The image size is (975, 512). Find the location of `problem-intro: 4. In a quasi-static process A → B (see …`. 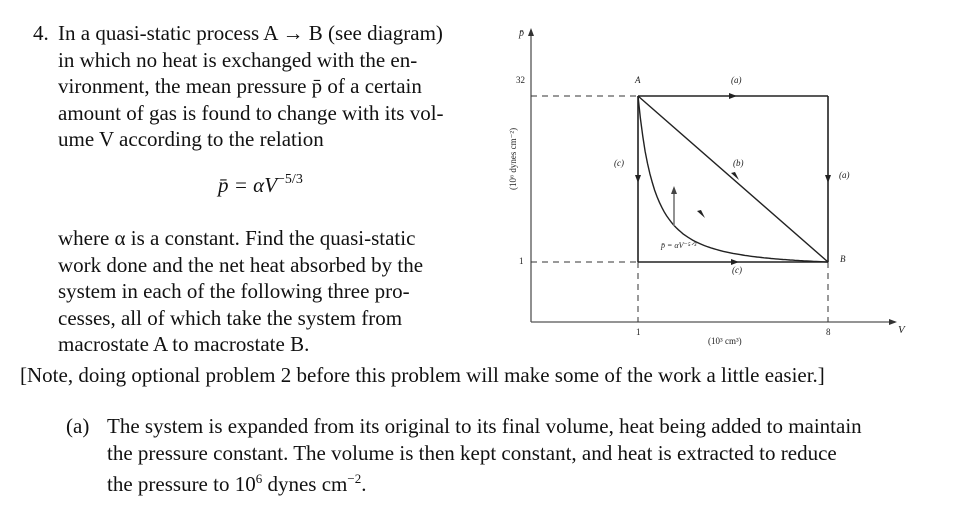

problem-intro: 4. In a quasi-static process A → B (see … is located at coordinates (263, 86).